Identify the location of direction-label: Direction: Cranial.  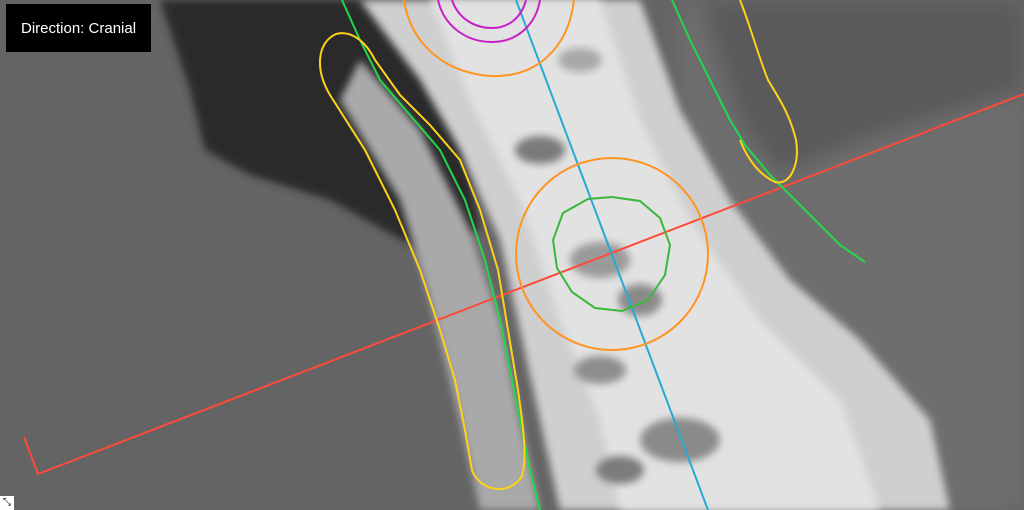
(79, 28).